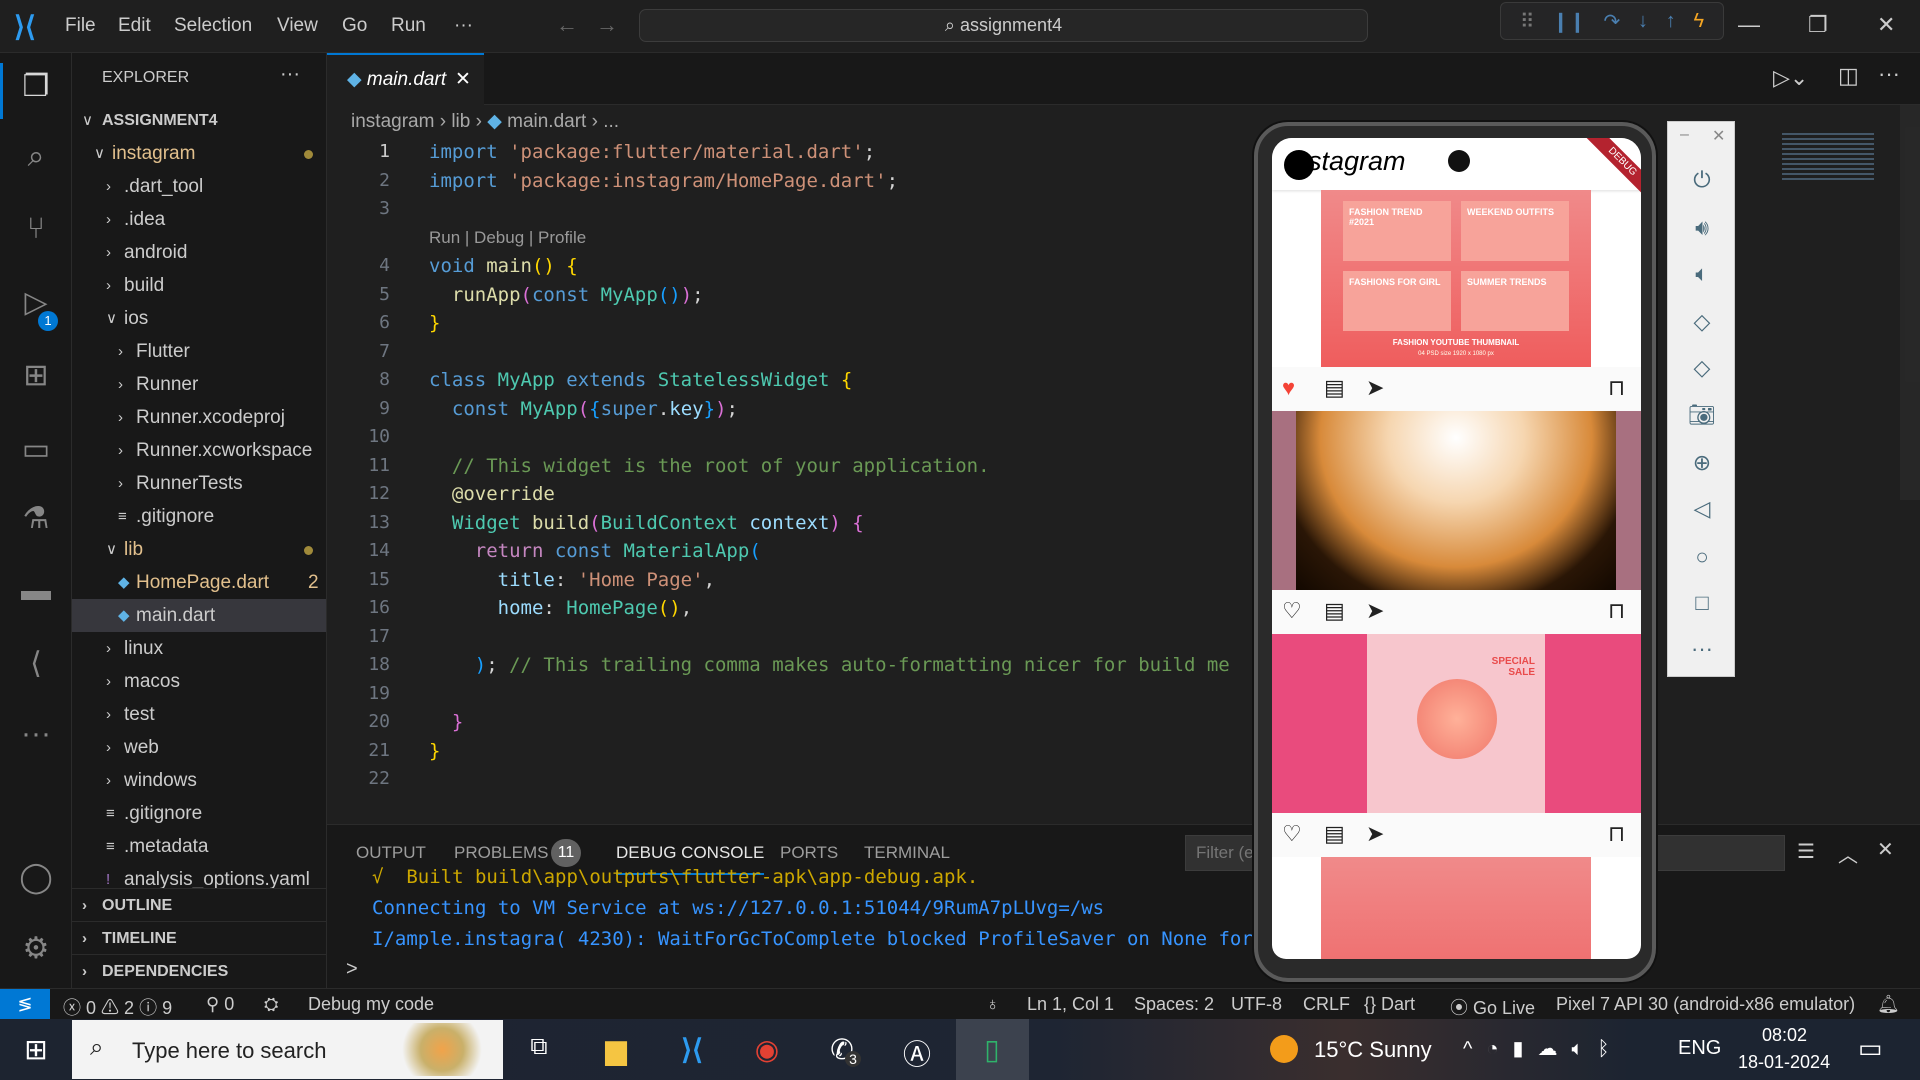 The image size is (1920, 1080). What do you see at coordinates (1612, 21) in the screenshot?
I see `step-over-icon: ↷` at bounding box center [1612, 21].